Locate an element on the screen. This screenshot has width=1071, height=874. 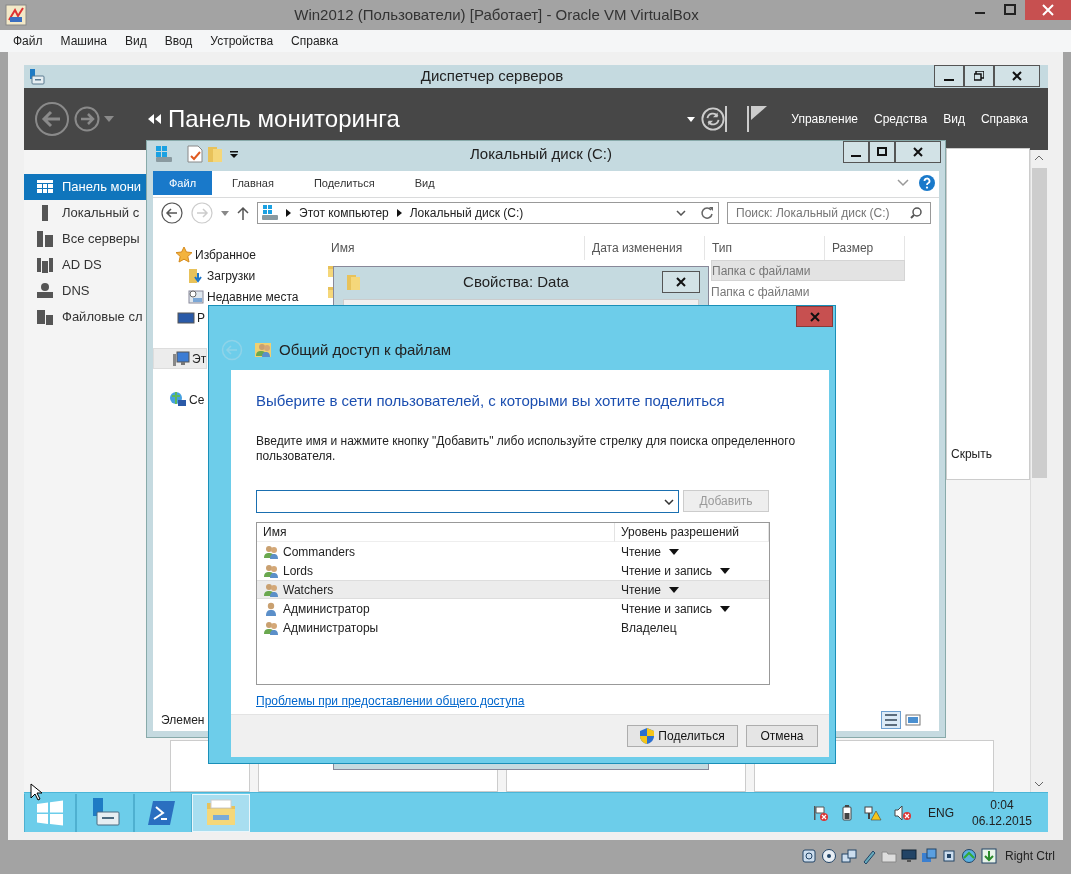
ribbon-tab: Поделиться is located at coordinates (344, 183).